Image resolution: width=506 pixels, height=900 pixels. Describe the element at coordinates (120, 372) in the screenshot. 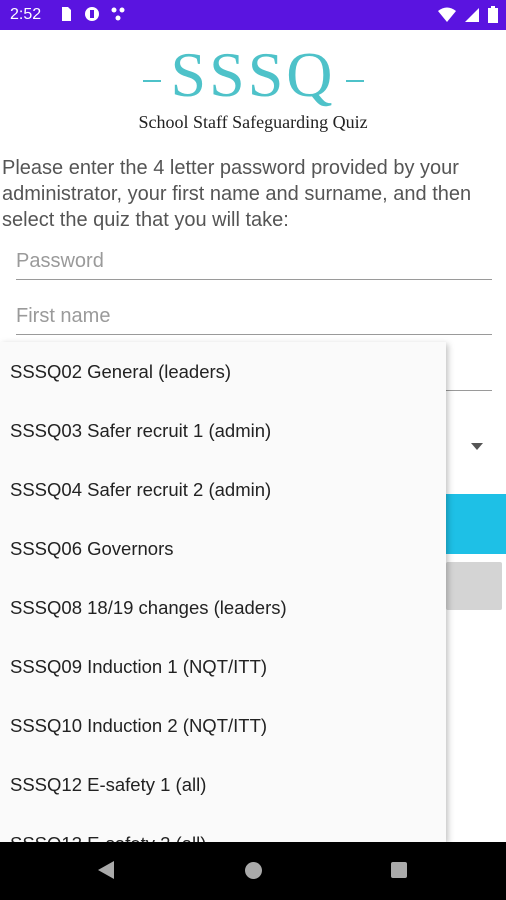

I see `dropdown-item: SSSQ02 General (leaders)` at that location.